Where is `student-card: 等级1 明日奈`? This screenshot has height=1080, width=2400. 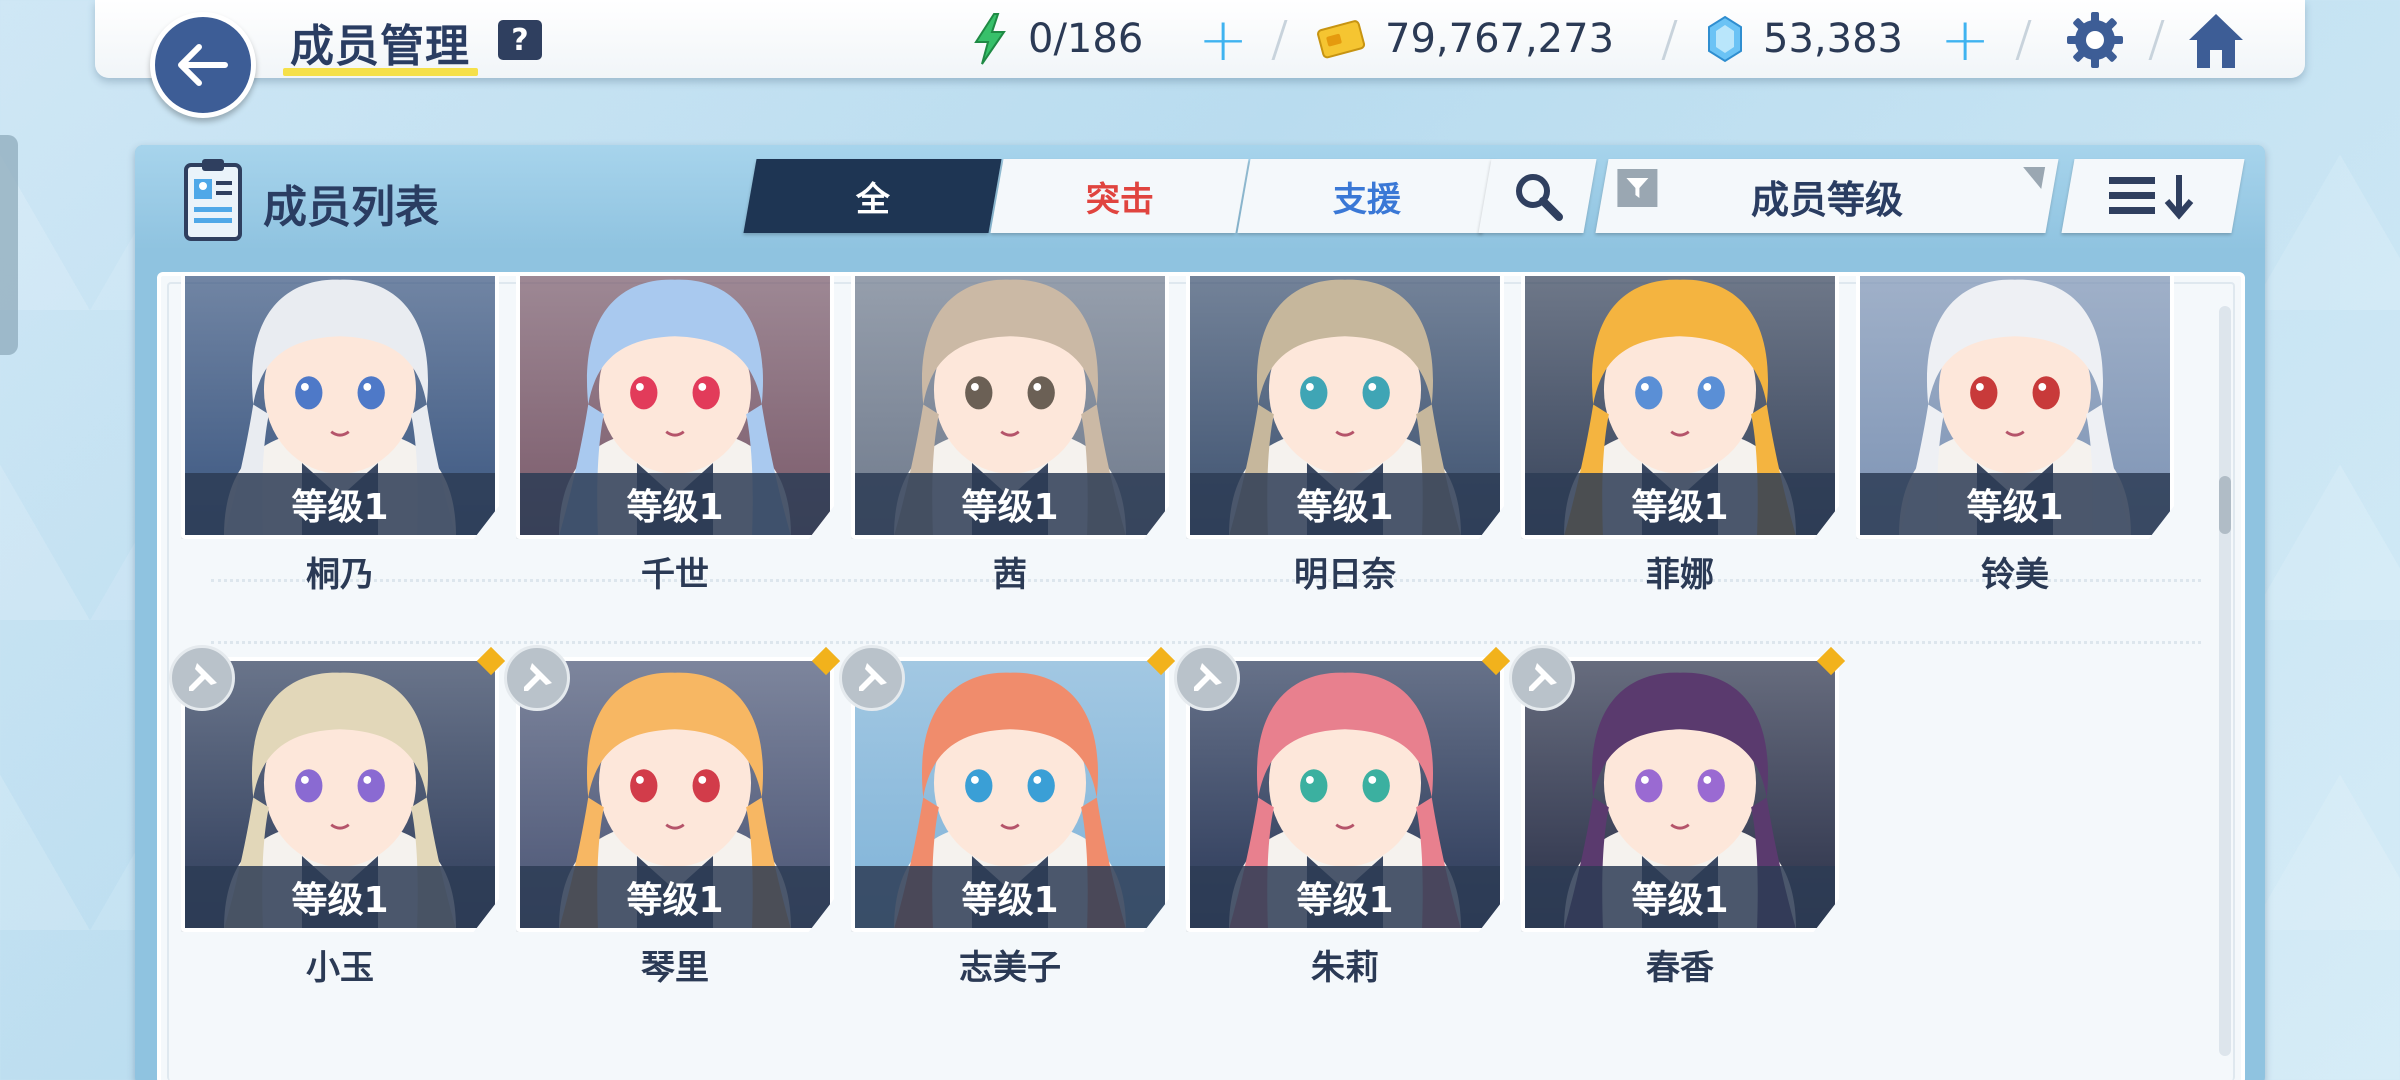 student-card: 等级1 明日奈 is located at coordinates (1345, 440).